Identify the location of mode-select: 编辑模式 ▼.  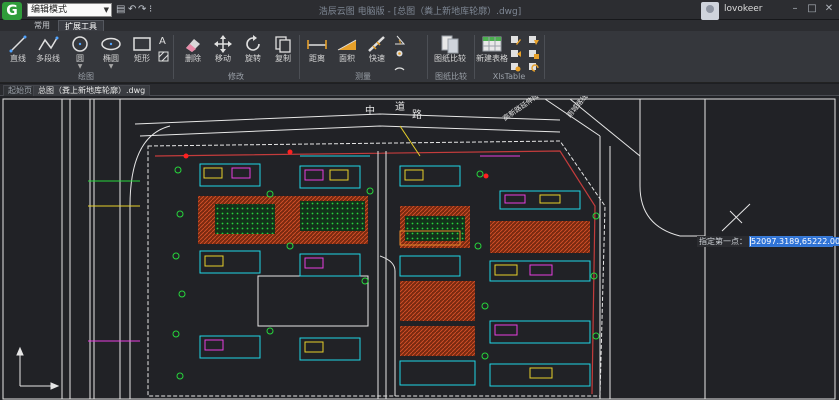
(69, 10).